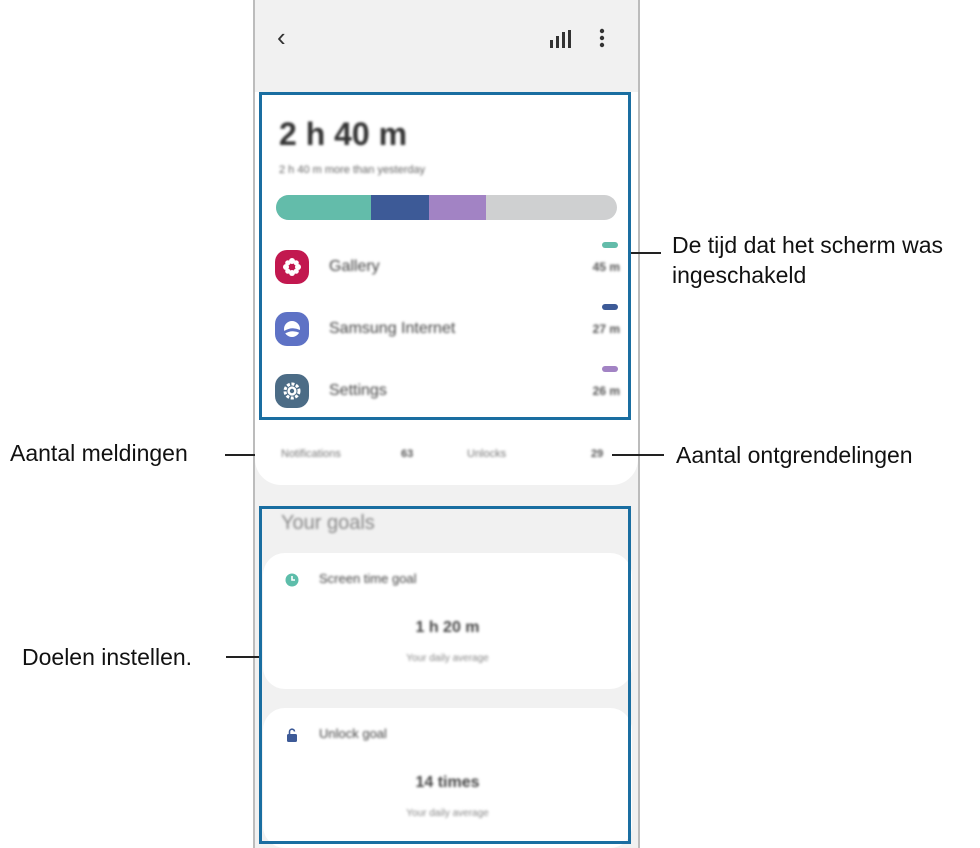 This screenshot has height=848, width=980. I want to click on callout-line-screen-time, so click(646, 253).